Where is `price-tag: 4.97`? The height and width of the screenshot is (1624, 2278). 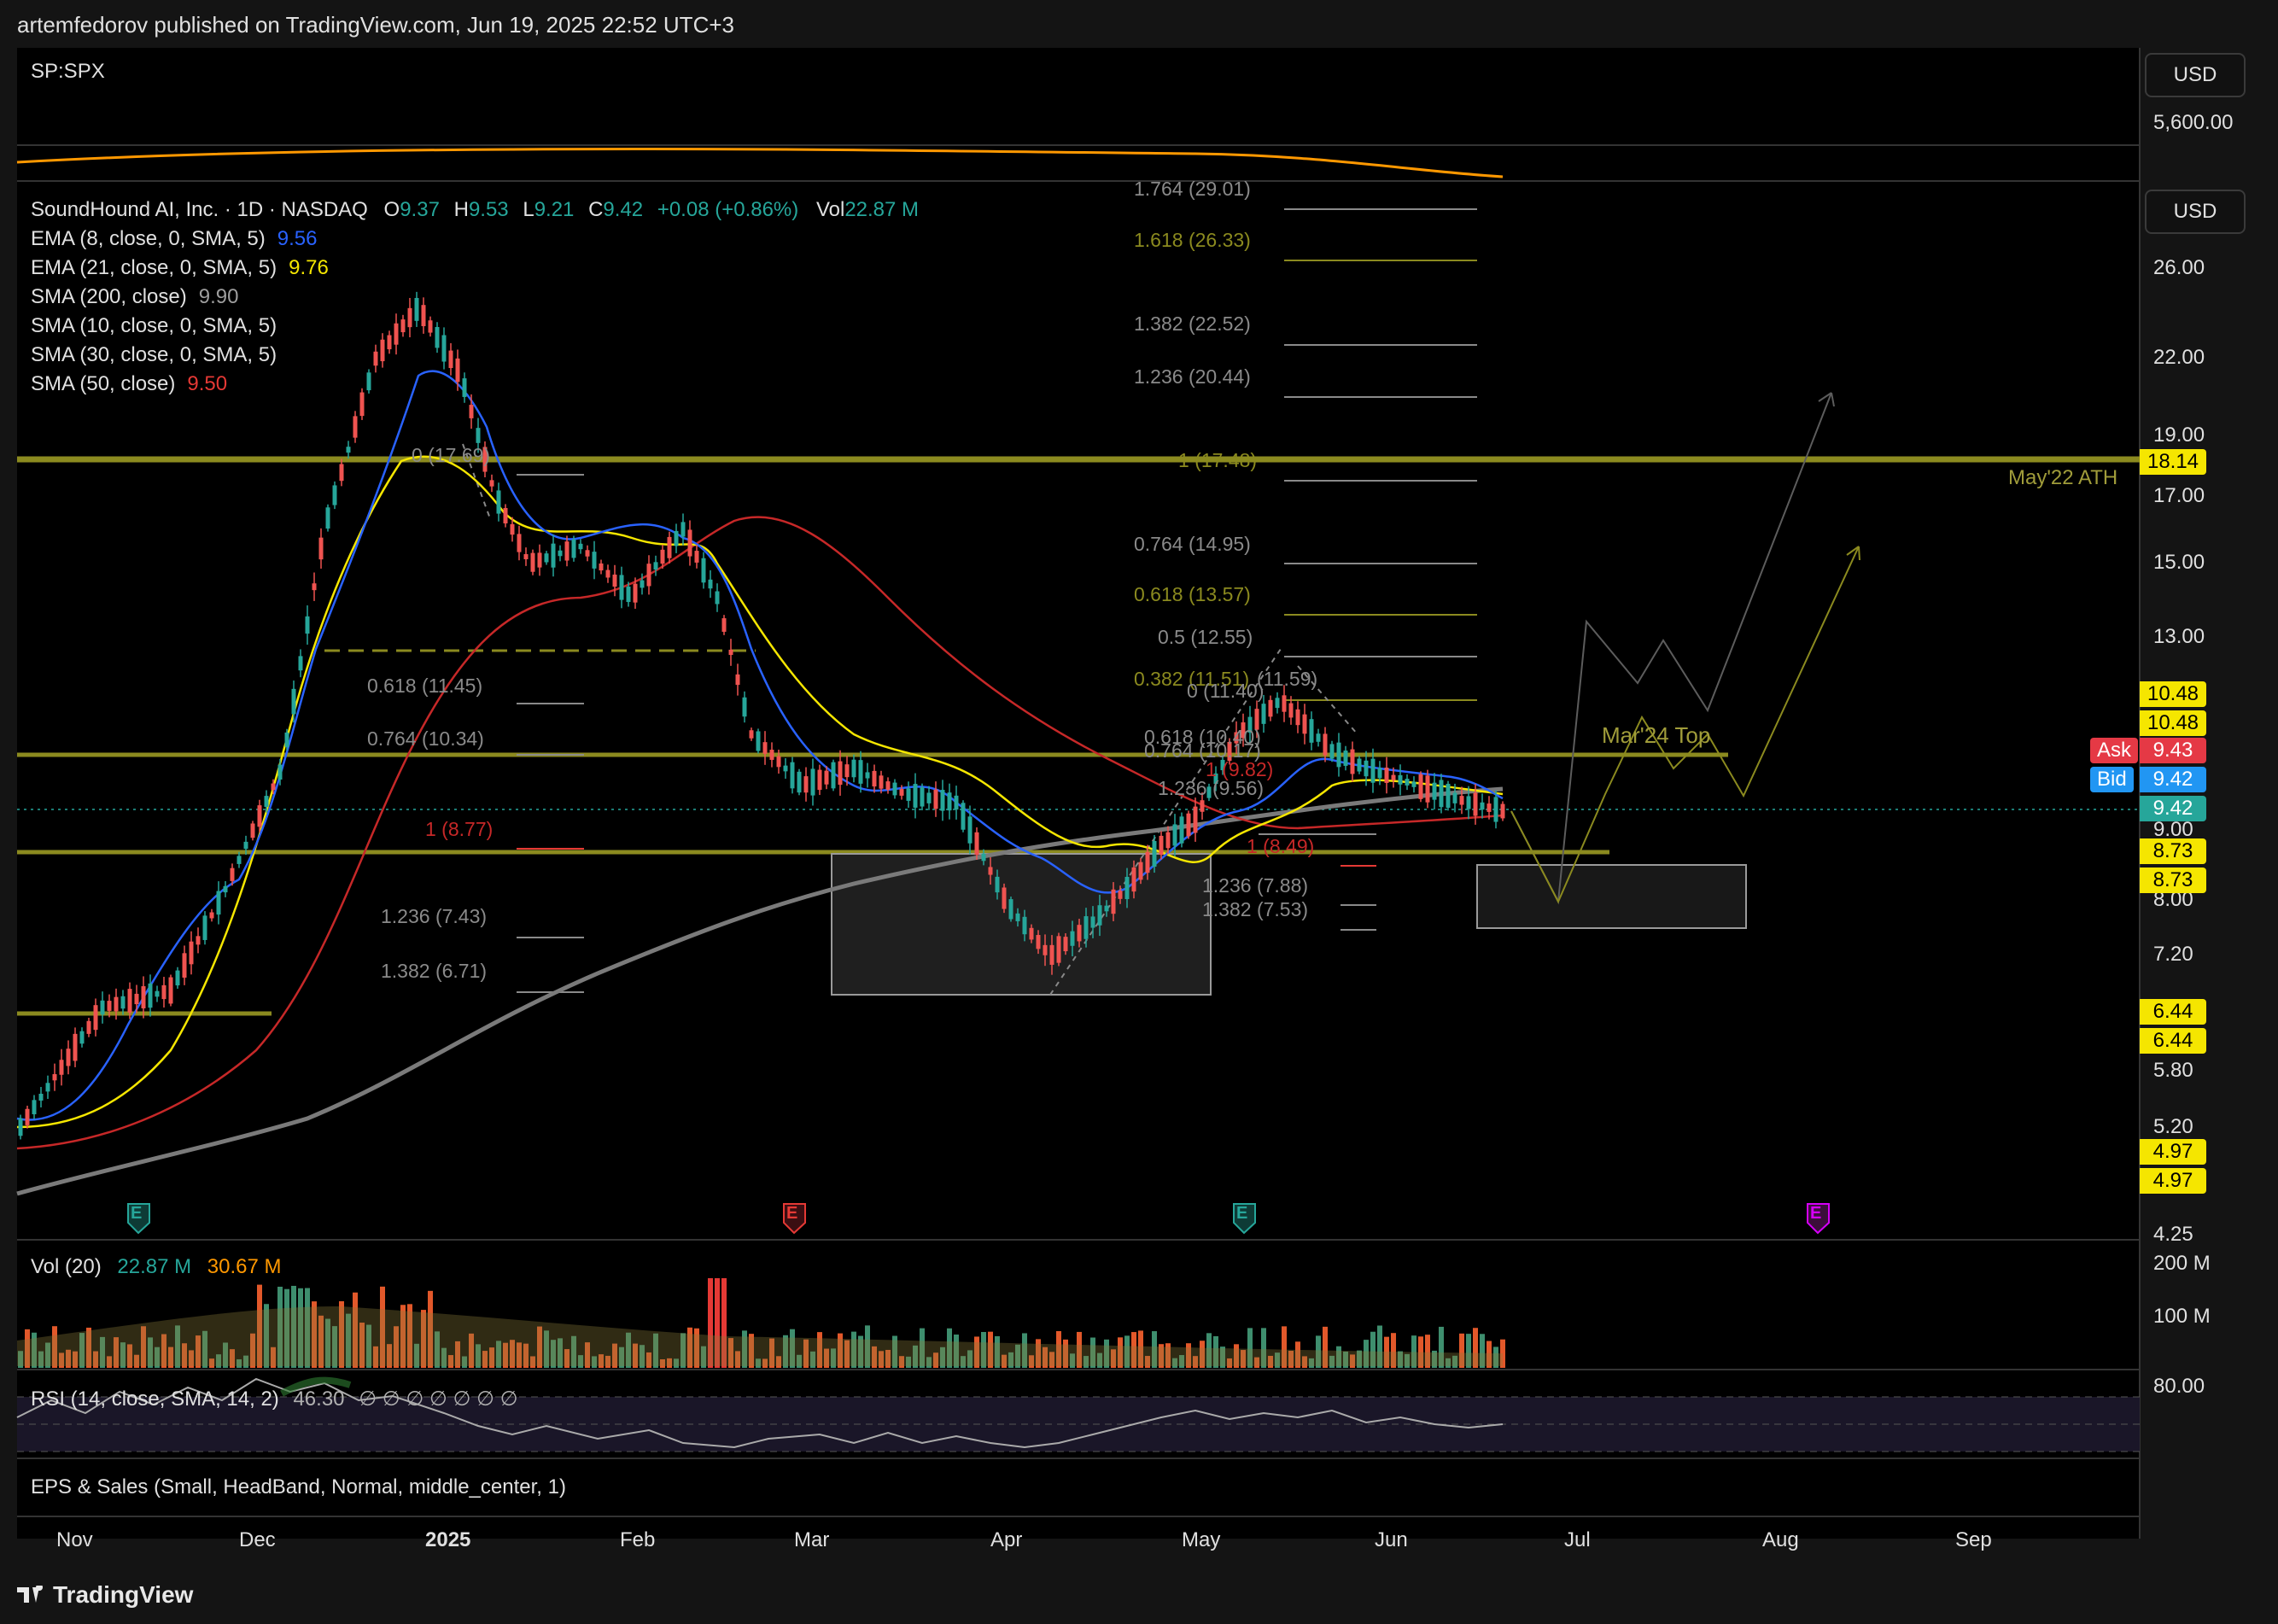
price-tag: 4.97 is located at coordinates (2173, 1181).